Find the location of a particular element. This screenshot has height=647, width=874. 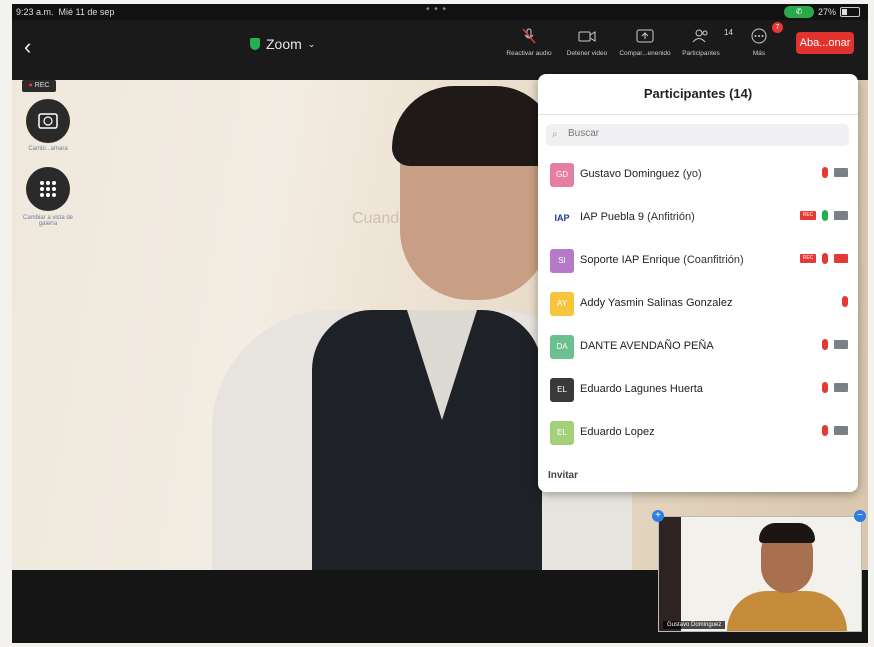

self-view-video: Gustavo Dominguez is located at coordinates (760, 574).